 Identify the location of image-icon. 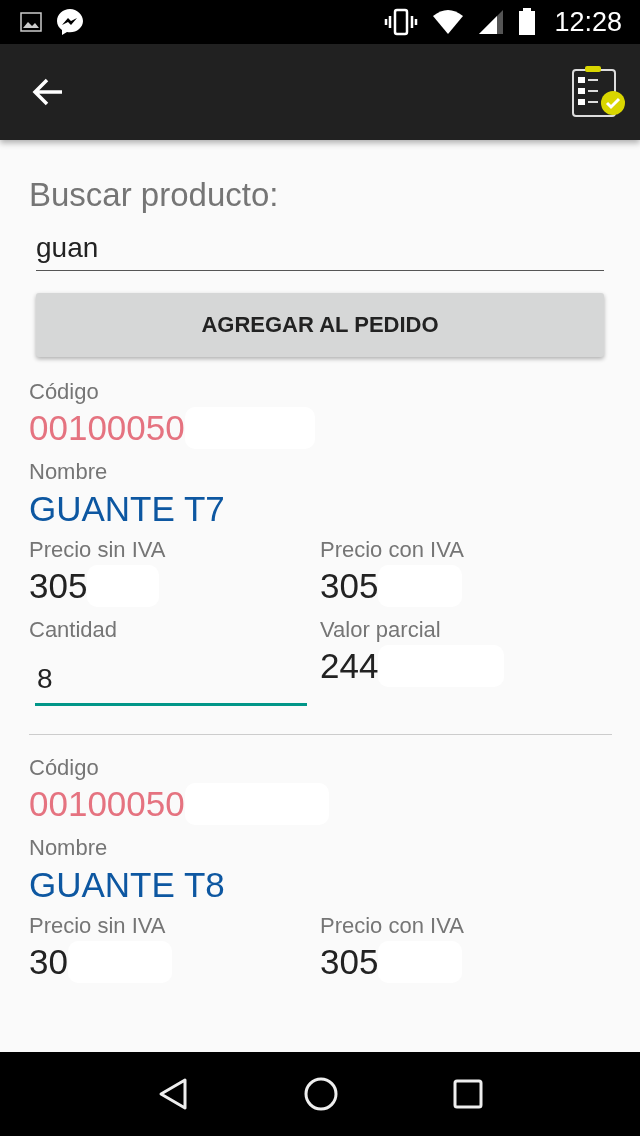
(31, 22).